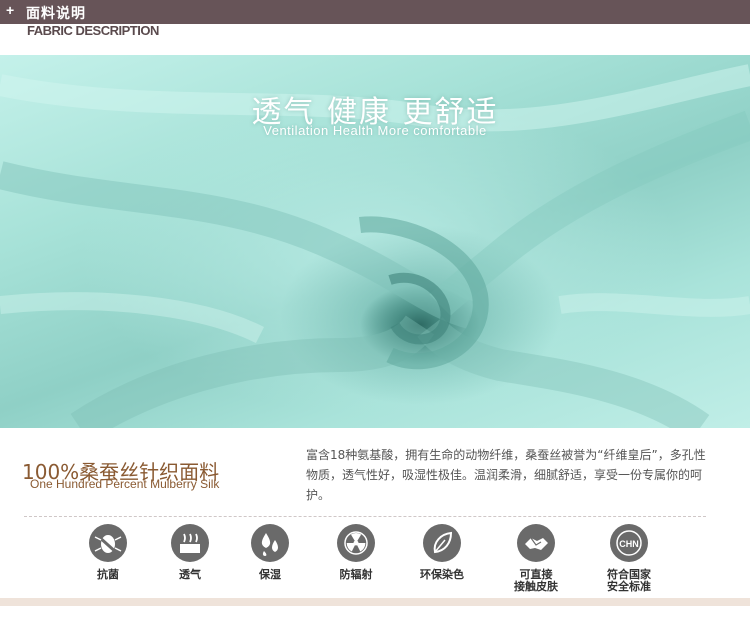 The image size is (750, 631). I want to click on feature-skin-contact: 可直接 接触皮肤, so click(536, 558).